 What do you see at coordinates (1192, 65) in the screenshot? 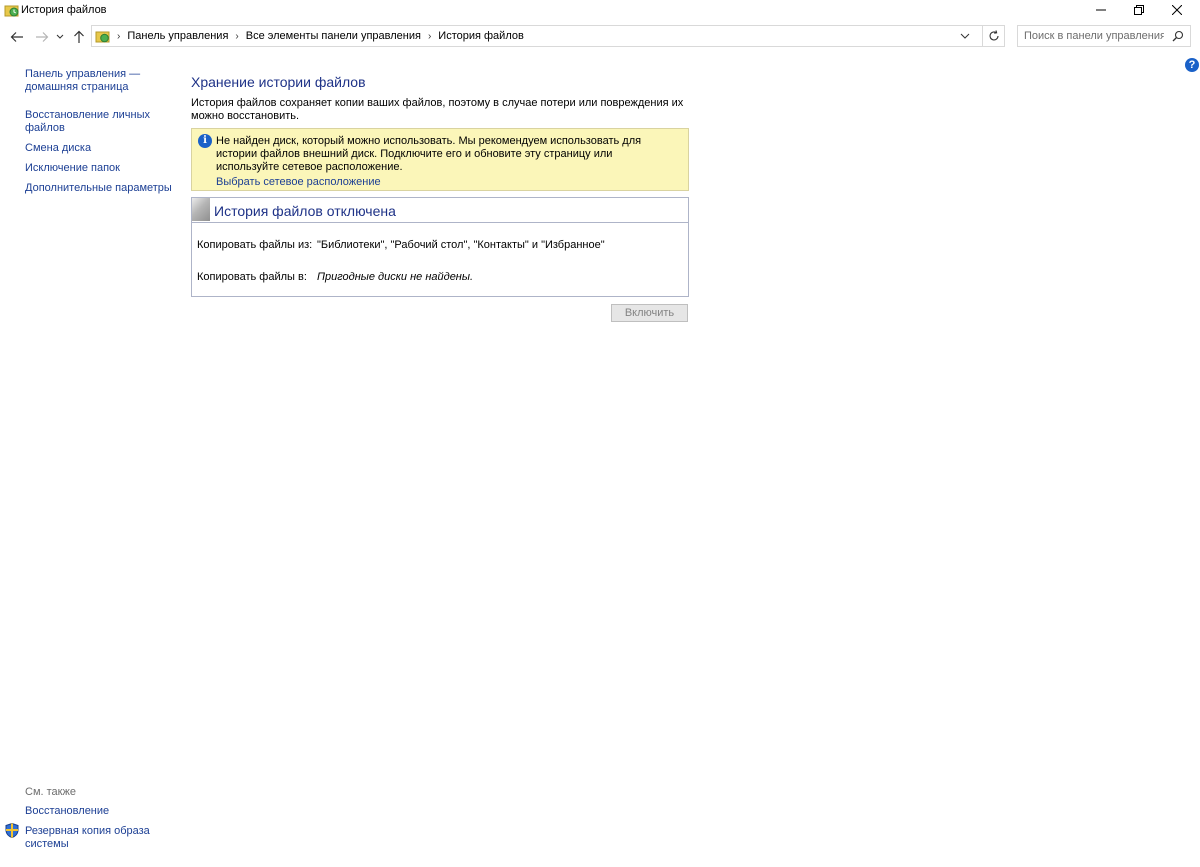
I see `help-icon: ?` at bounding box center [1192, 65].